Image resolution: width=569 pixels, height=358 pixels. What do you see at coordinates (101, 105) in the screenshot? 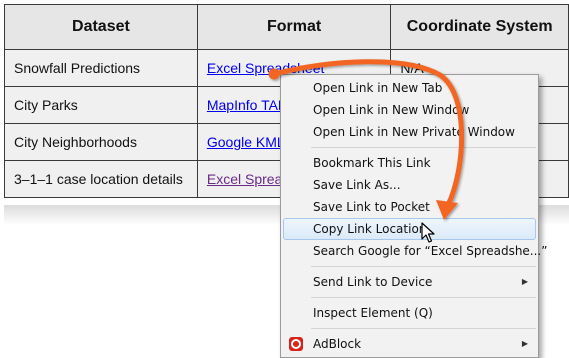
I see `dataset-cell: City Parks` at bounding box center [101, 105].